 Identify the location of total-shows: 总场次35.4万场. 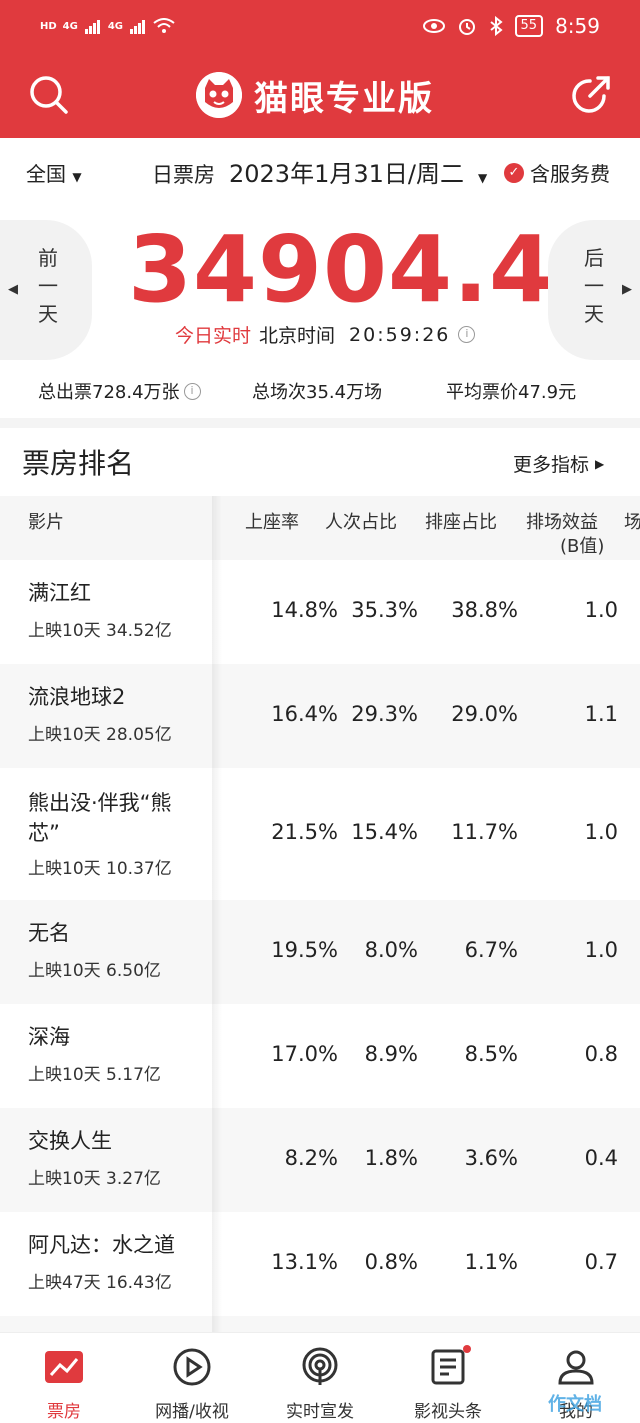
(317, 392).